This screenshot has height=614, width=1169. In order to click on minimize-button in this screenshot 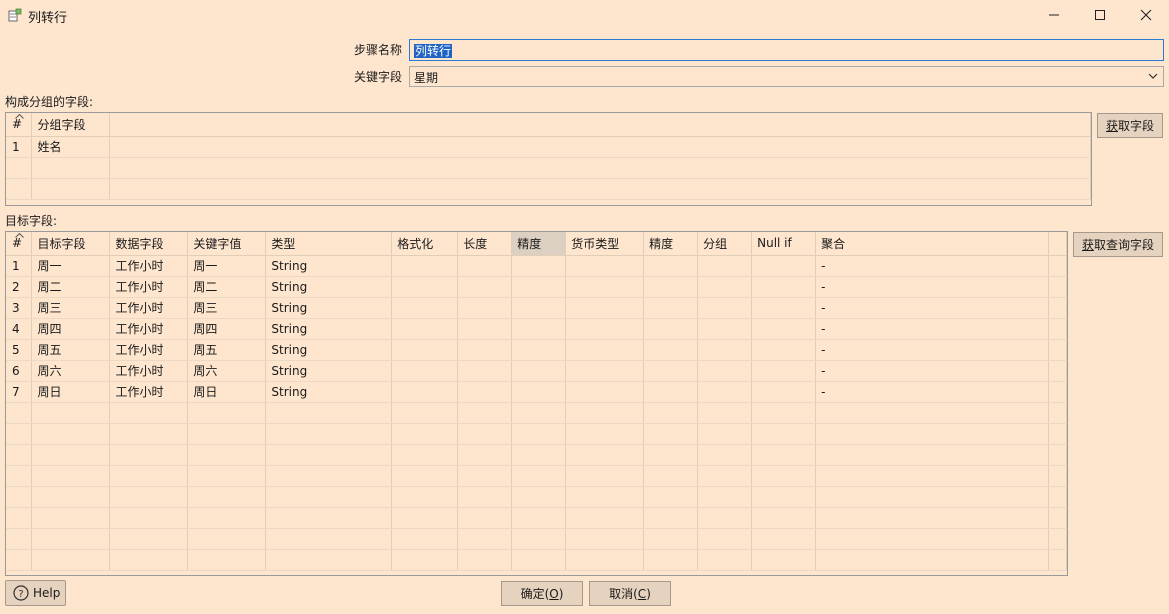, I will do `click(1054, 15)`.